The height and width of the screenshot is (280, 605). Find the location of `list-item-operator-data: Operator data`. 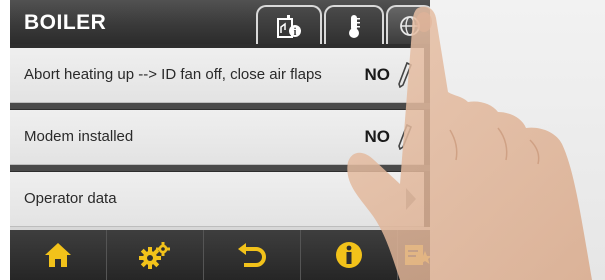

list-item-operator-data: Operator data is located at coordinates (217, 199).